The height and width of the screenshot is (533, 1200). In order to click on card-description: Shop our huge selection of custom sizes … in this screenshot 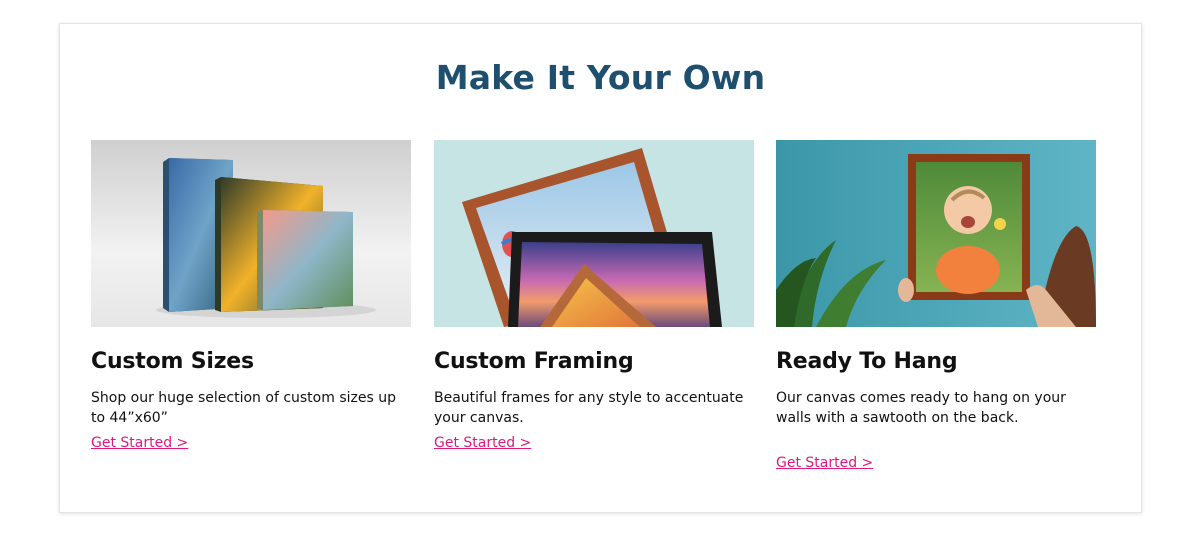, I will do `click(243, 408)`.